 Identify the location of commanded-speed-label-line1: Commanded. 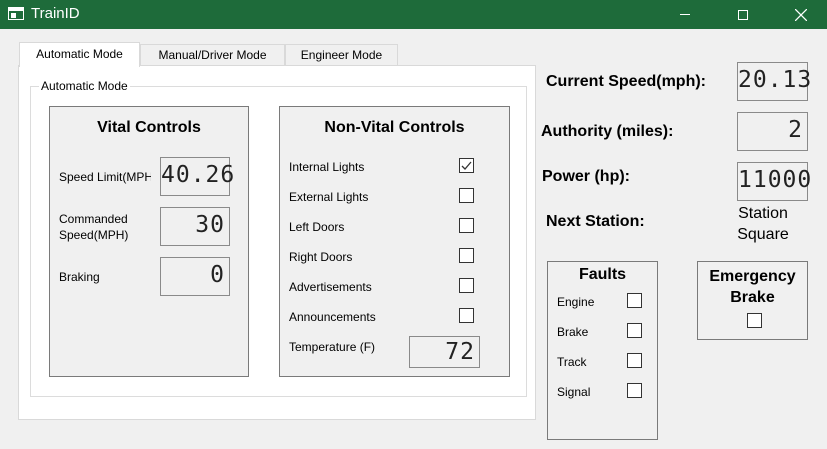
(93, 219).